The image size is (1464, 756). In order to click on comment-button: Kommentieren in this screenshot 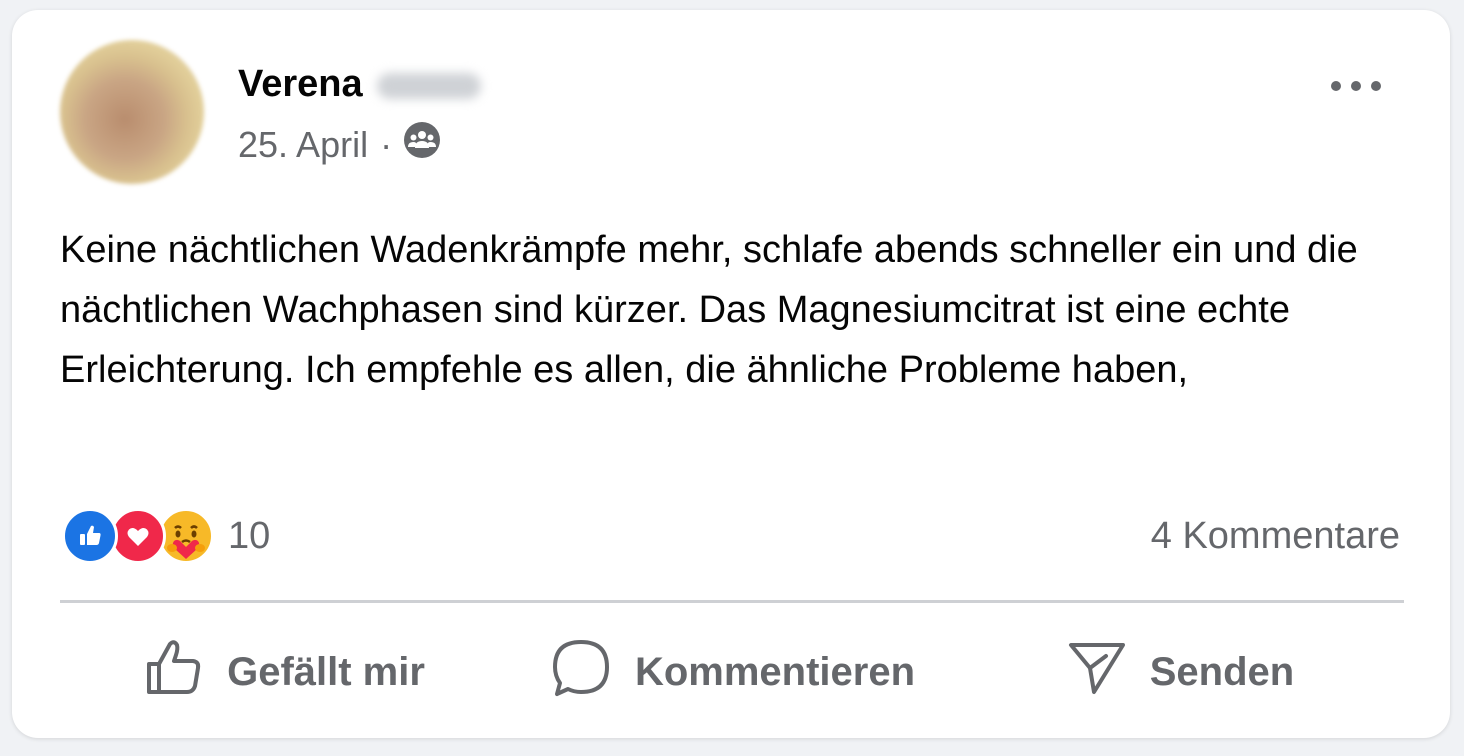, I will do `click(732, 672)`.